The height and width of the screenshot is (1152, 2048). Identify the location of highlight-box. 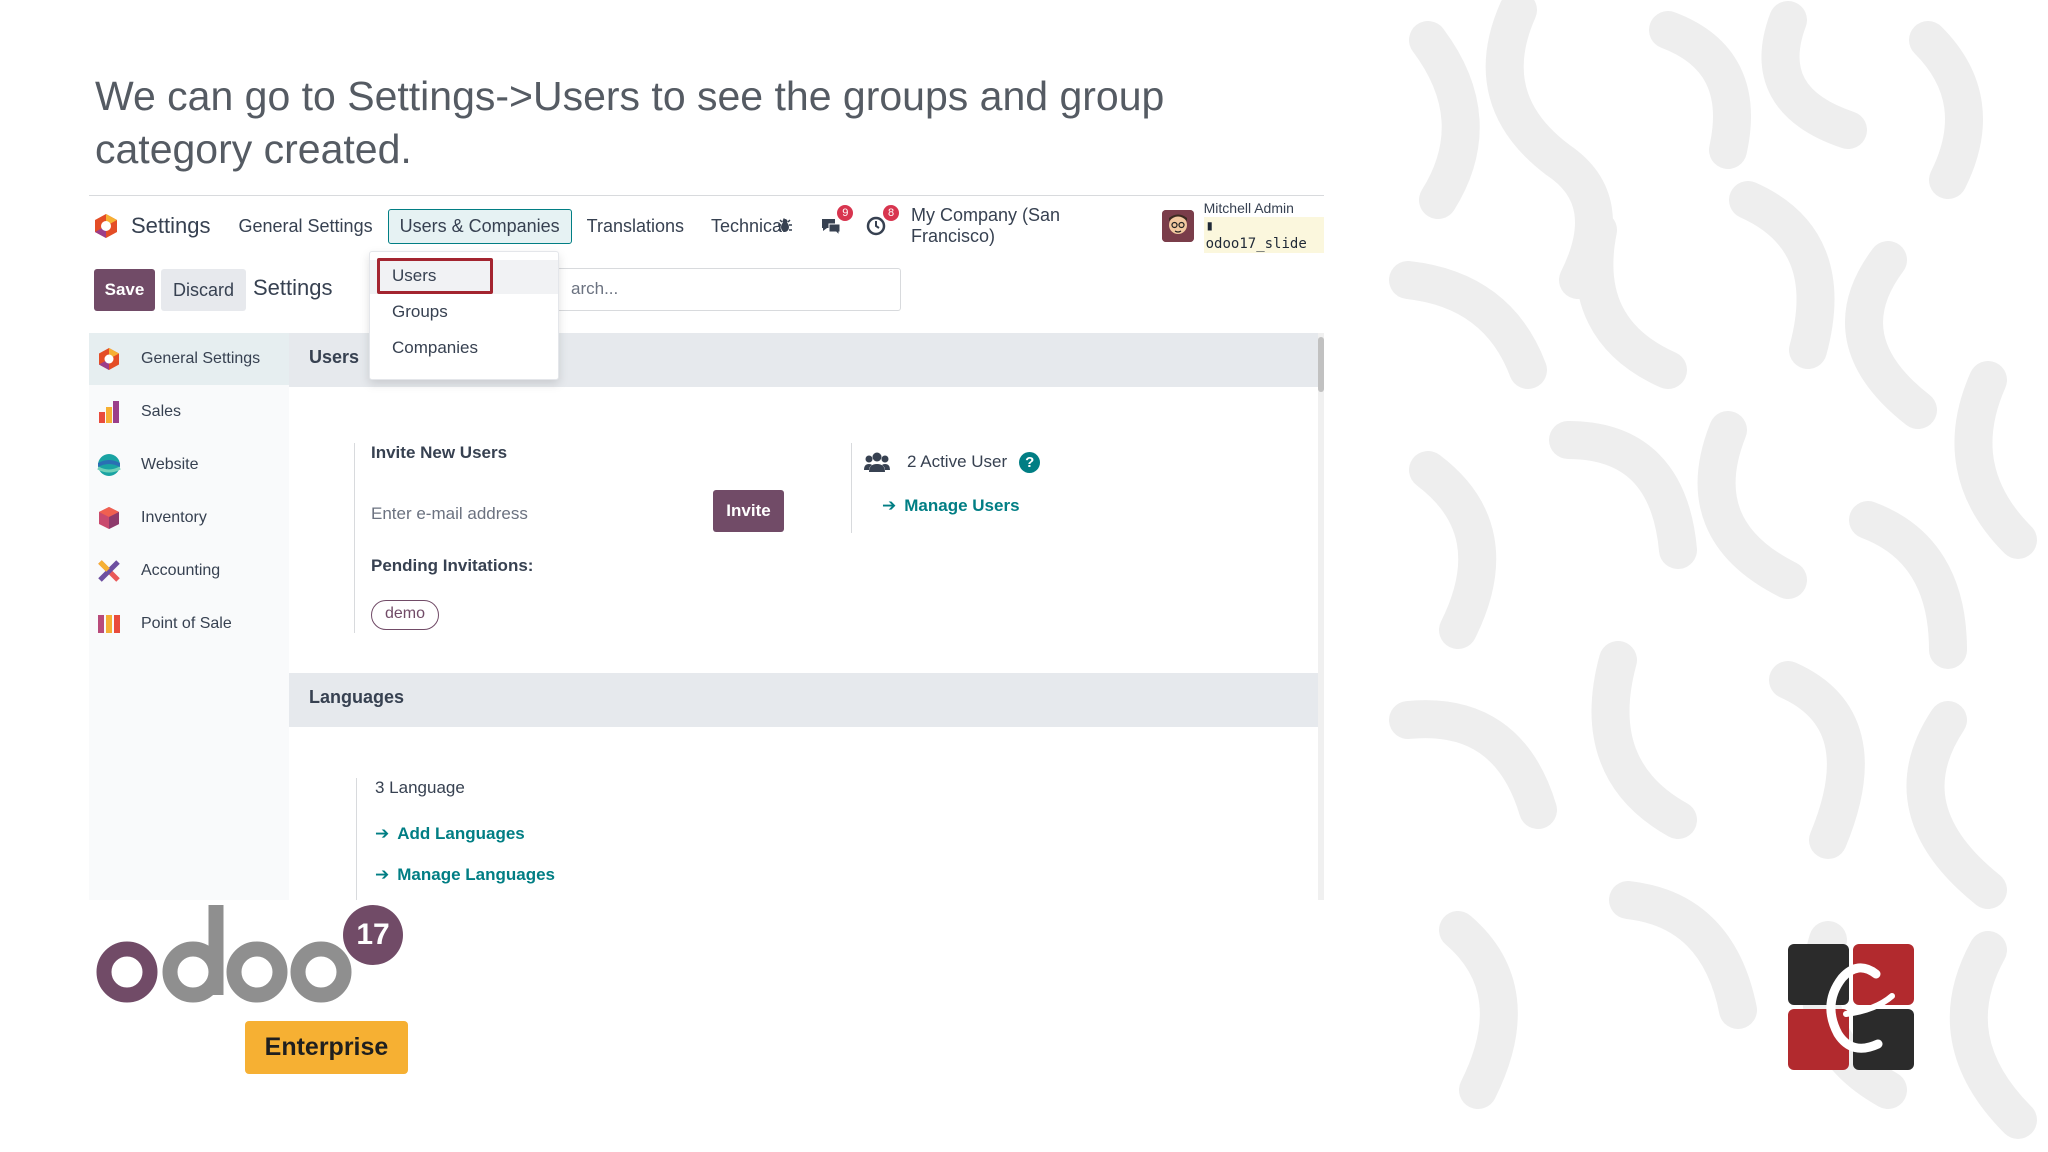
(435, 276).